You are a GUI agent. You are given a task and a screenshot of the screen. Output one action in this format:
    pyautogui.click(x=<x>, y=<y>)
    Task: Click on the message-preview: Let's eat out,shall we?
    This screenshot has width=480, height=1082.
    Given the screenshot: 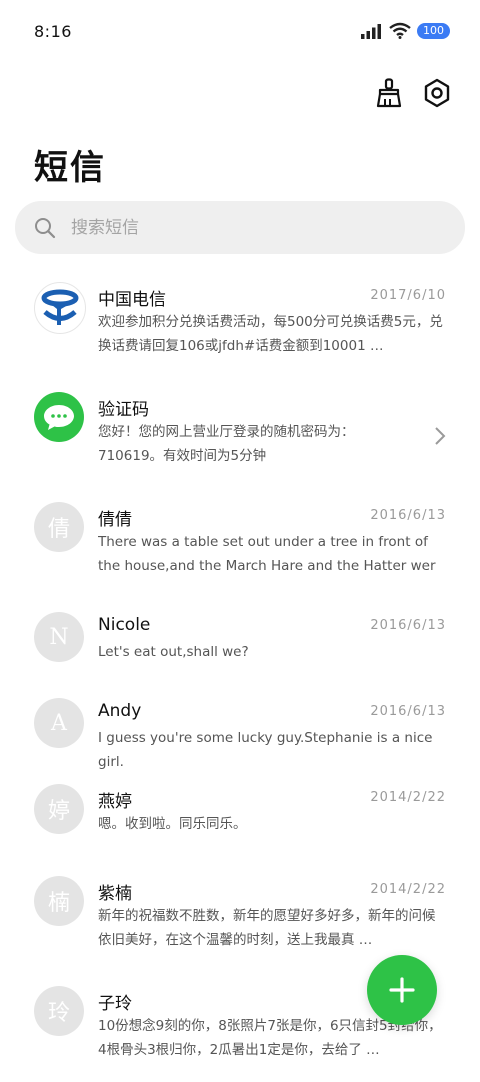 What is the action you would take?
    pyautogui.click(x=173, y=652)
    